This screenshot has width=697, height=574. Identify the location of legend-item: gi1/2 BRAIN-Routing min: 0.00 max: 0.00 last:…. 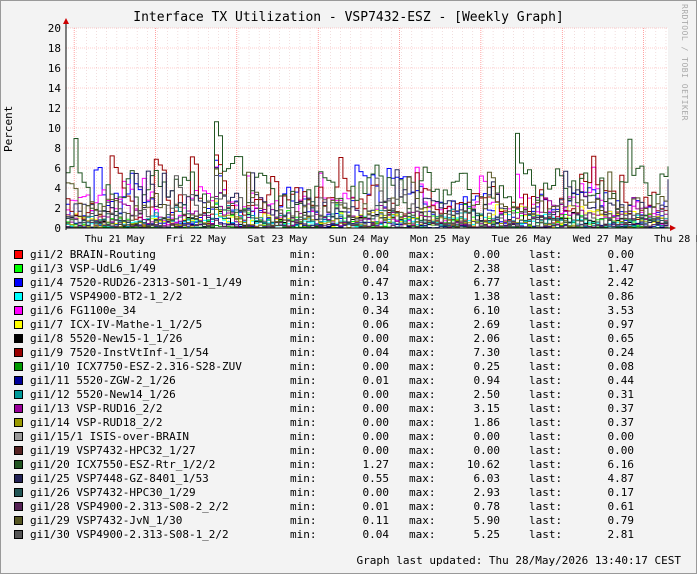
(349, 255).